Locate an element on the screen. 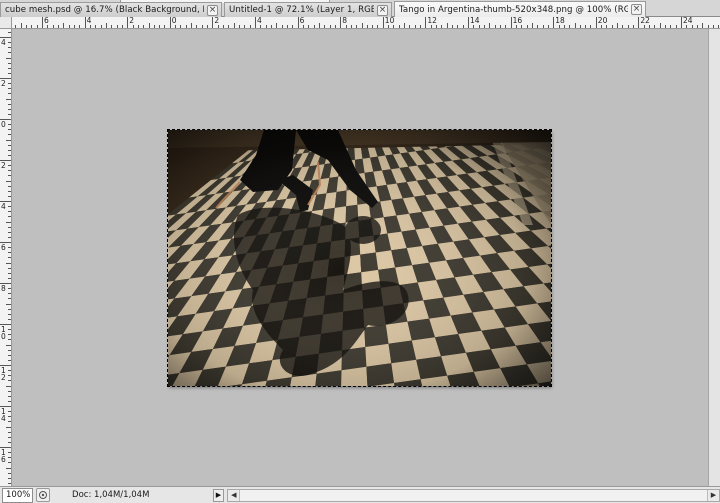 The image size is (720, 503). ruler-label: 2 is located at coordinates (131, 21).